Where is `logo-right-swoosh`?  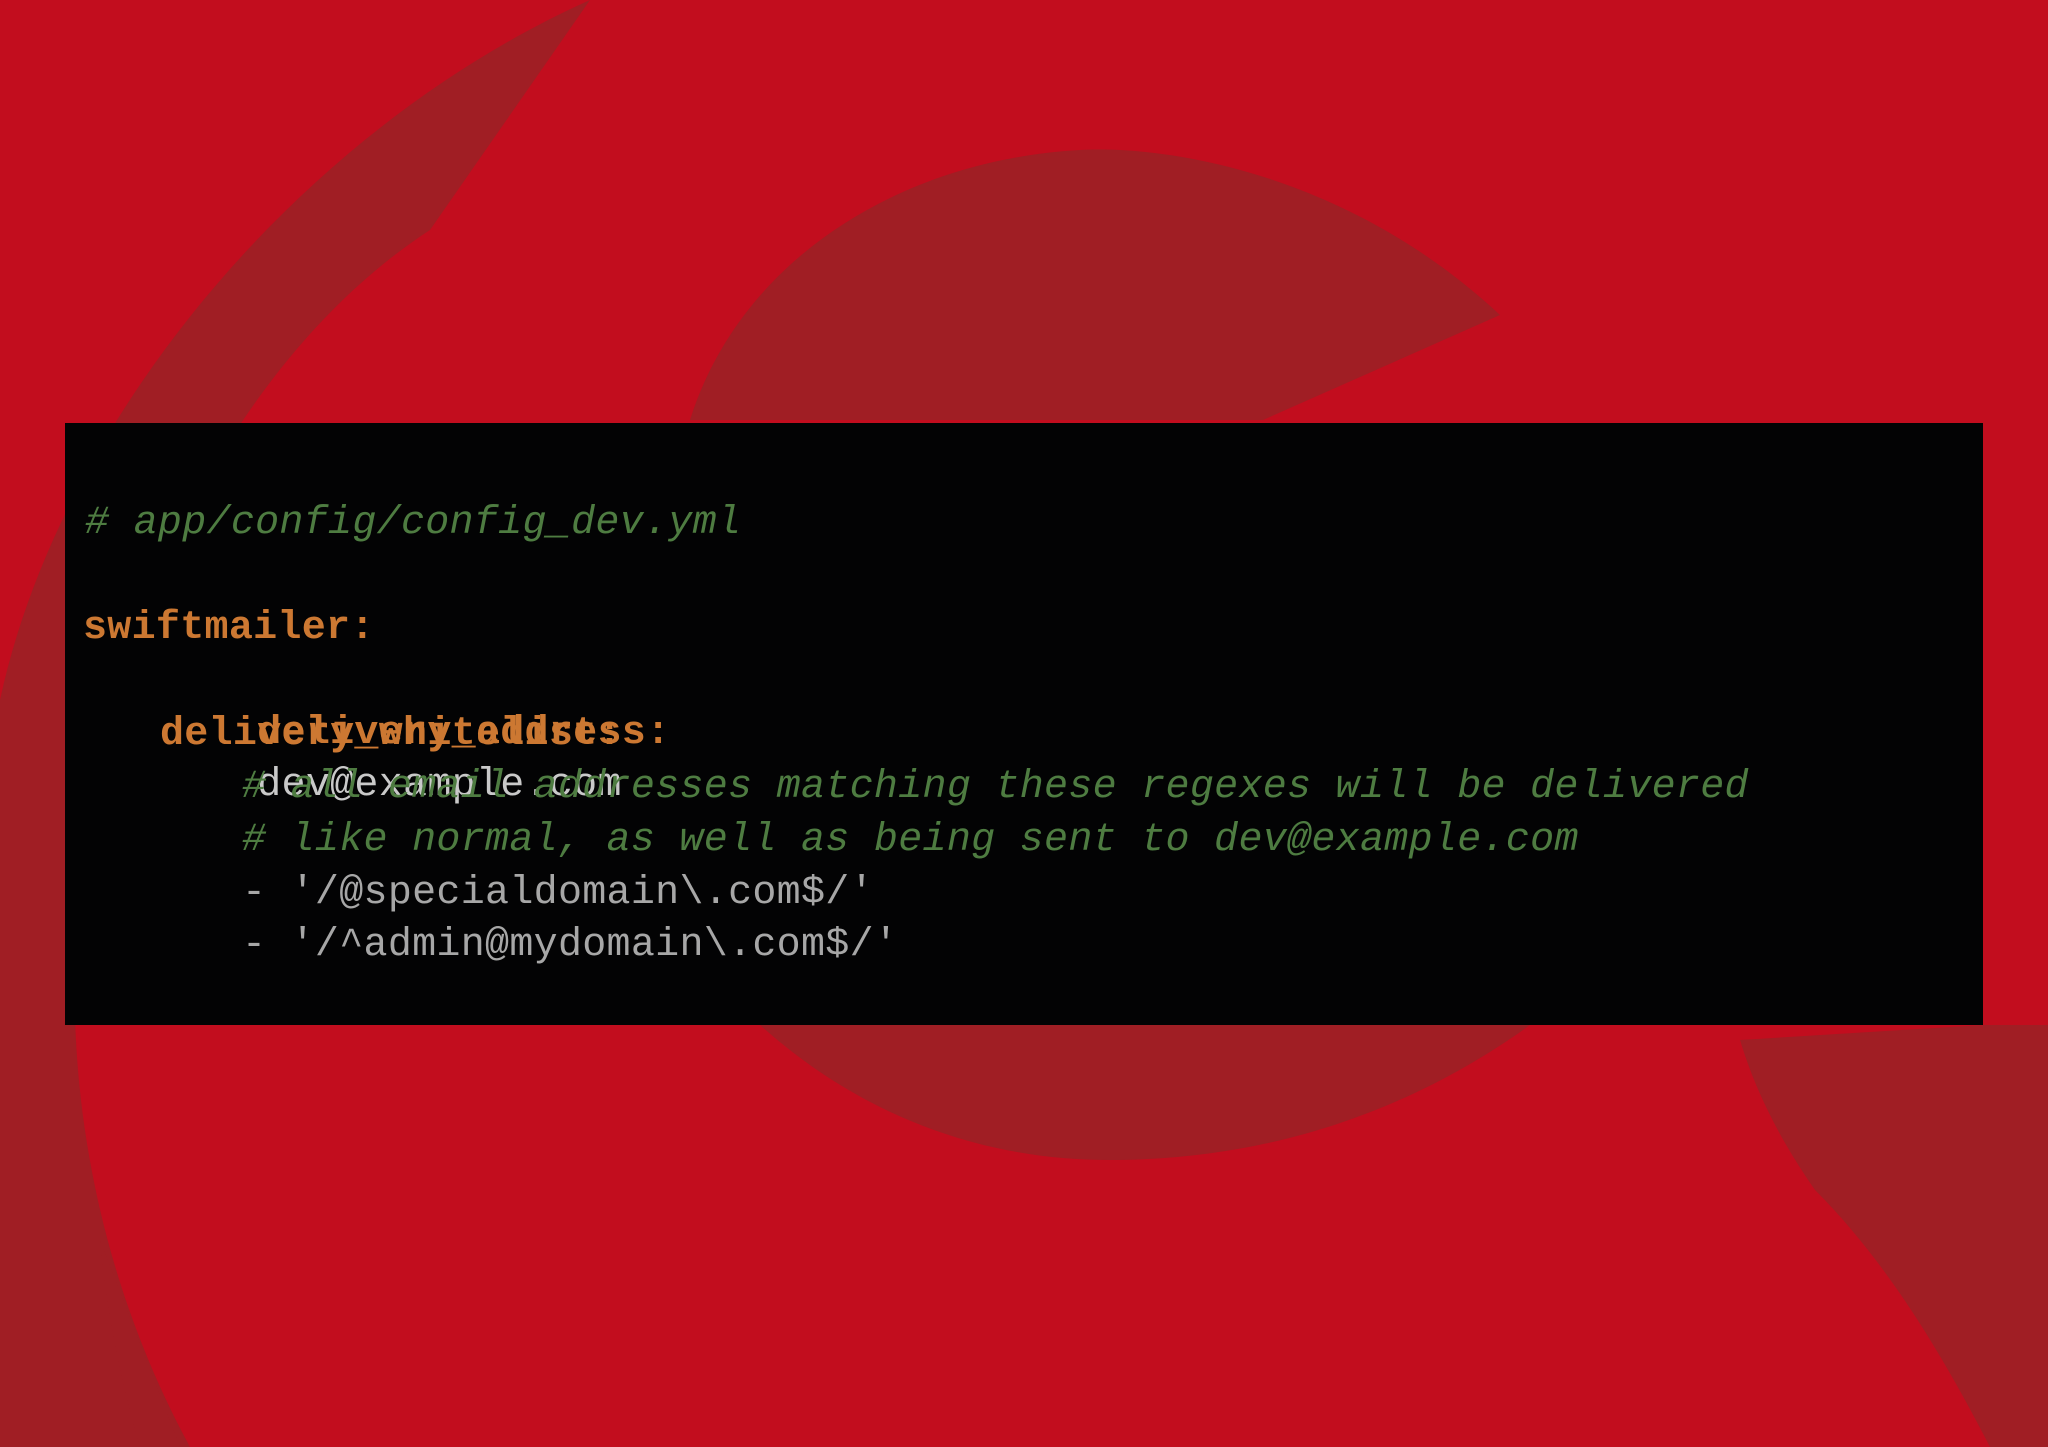
logo-right-swoosh is located at coordinates (1894, 1236).